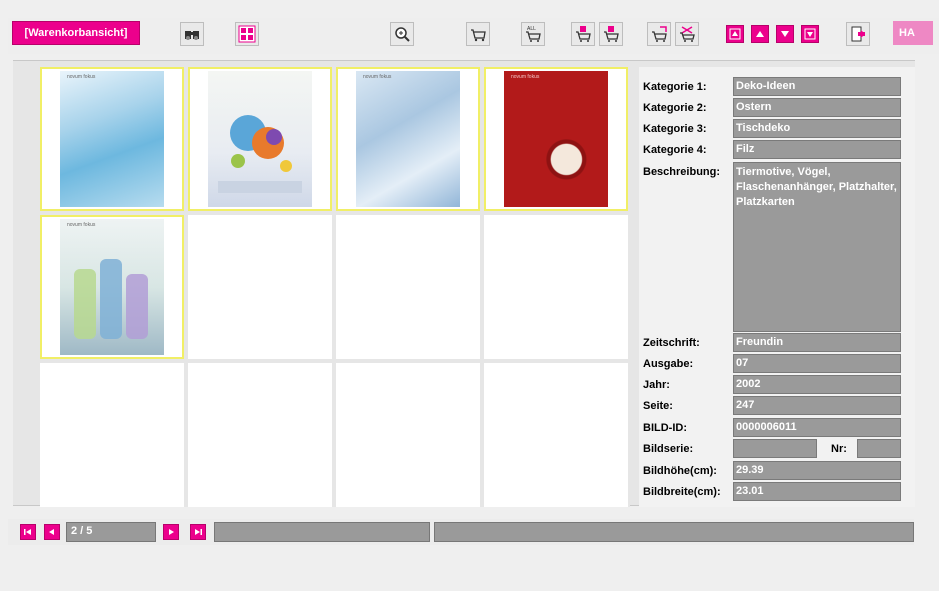 The image size is (939, 591). Describe the element at coordinates (659, 34) in the screenshot. I see `cart-send-icon` at that location.